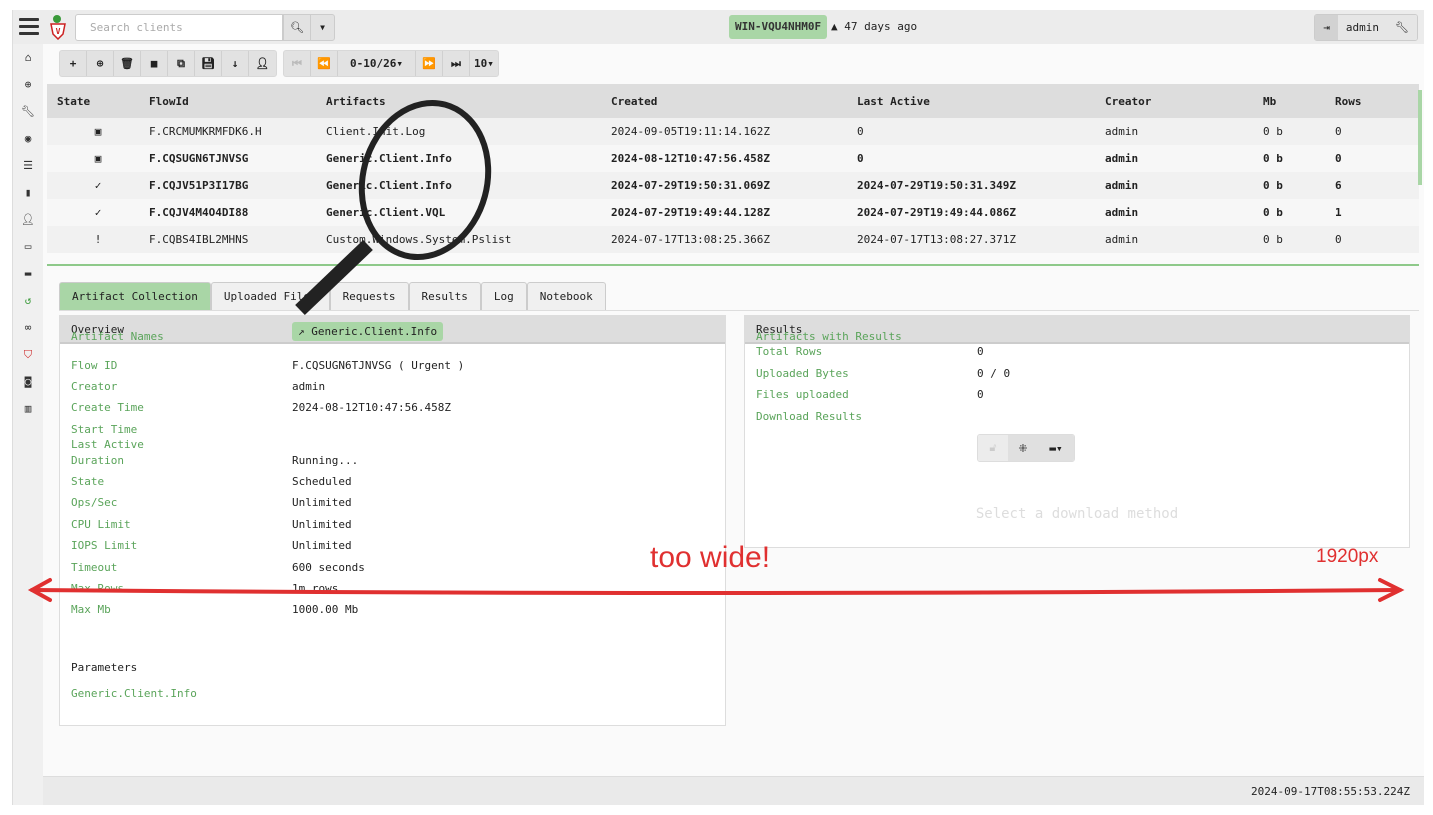  Describe the element at coordinates (802, 373) in the screenshot. I see `result-label: Uploaded Bytes` at that location.